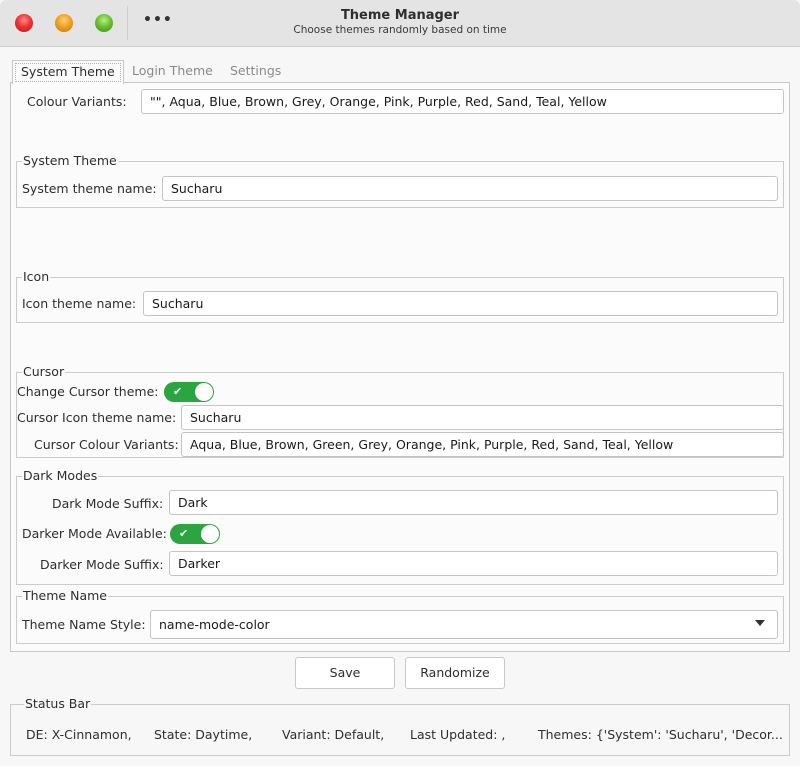 This screenshot has height=766, width=800. I want to click on theme-name-style-value: name-mode-color, so click(214, 624).